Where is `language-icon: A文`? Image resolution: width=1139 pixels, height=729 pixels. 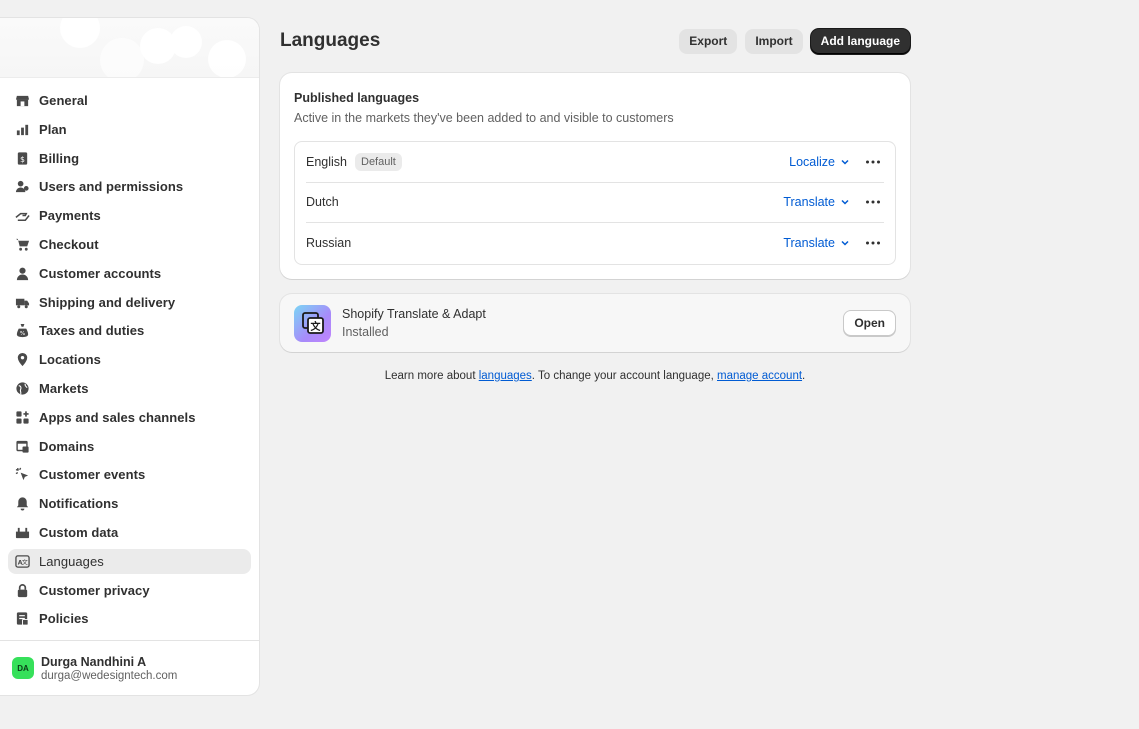 language-icon: A文 is located at coordinates (22, 561).